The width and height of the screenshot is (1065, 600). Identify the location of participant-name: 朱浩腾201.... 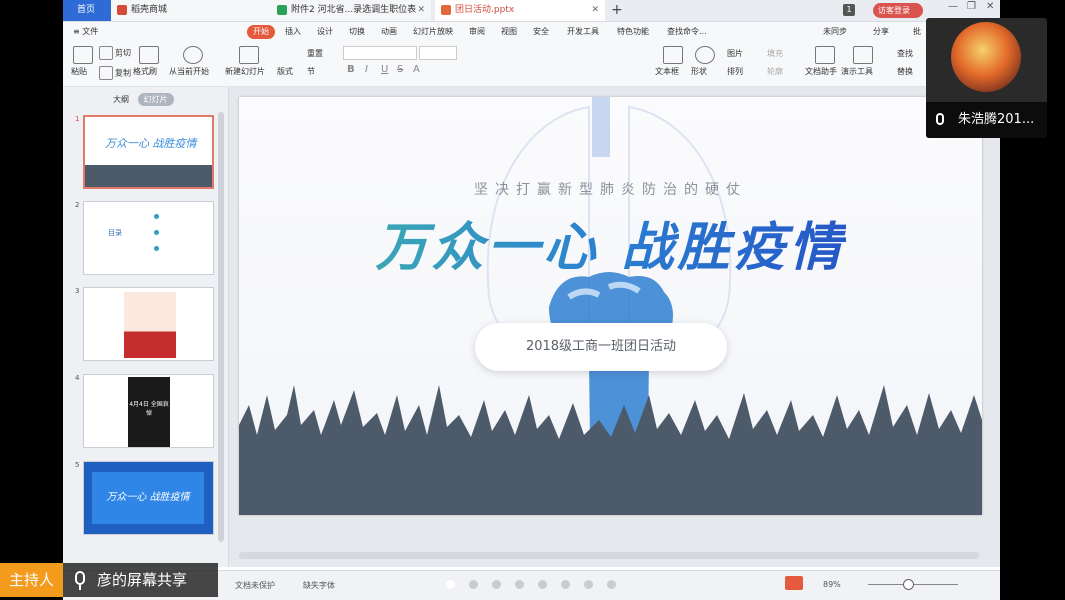
(996, 119).